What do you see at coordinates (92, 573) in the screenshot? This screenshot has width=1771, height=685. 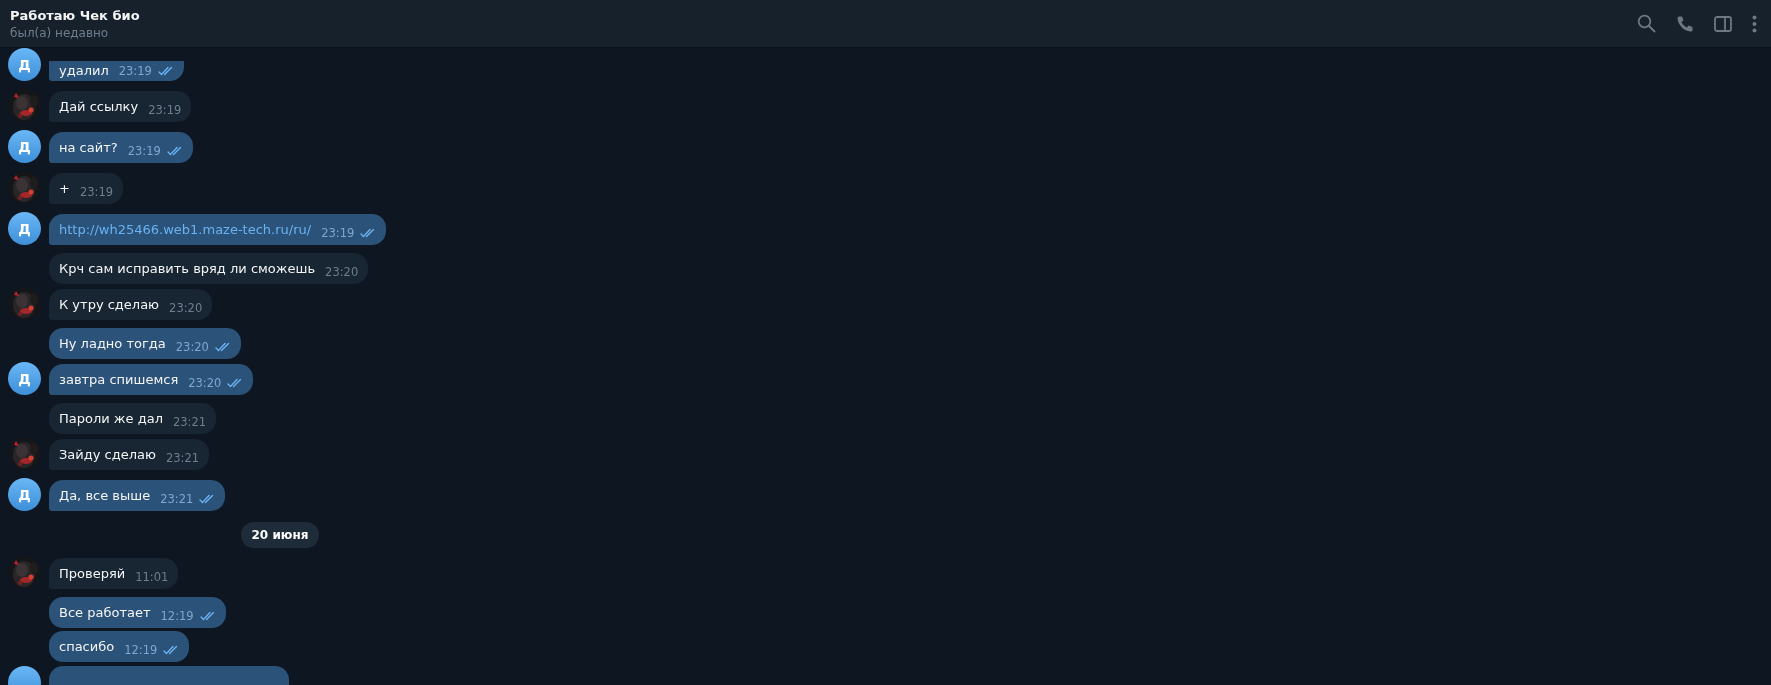 I see `message-text: Проверяй` at bounding box center [92, 573].